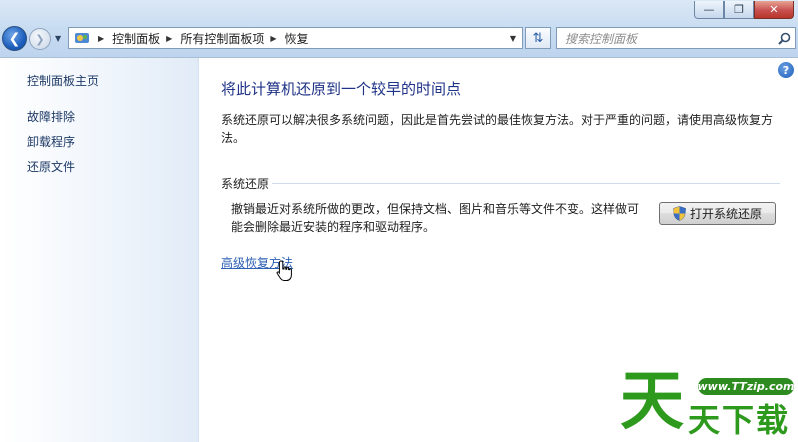 The image size is (798, 442). I want to click on window-controls: — ❐ ✕, so click(744, 10).